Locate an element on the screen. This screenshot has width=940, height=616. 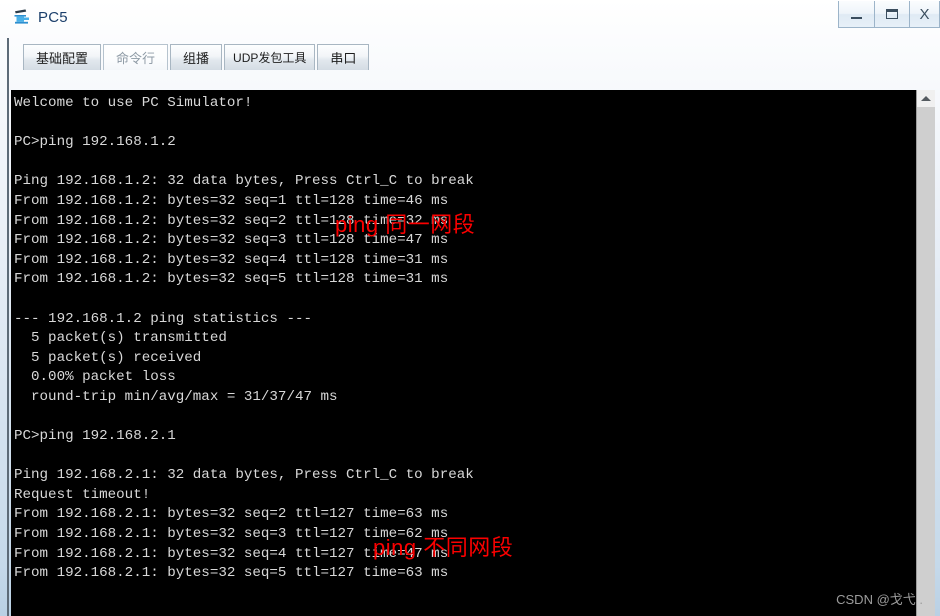
title-bar: PC5 X is located at coordinates (470, 18).